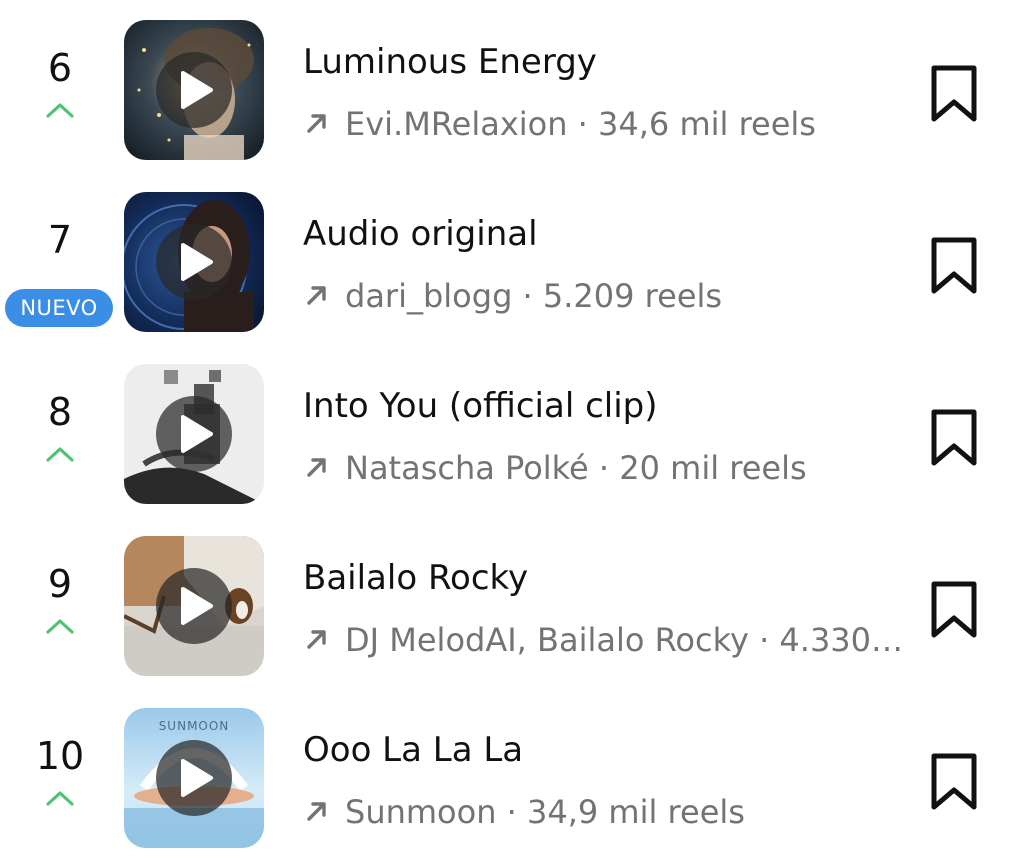 The height and width of the screenshot is (858, 1024). What do you see at coordinates (480, 406) in the screenshot?
I see `track-title: Into You (official clip)` at bounding box center [480, 406].